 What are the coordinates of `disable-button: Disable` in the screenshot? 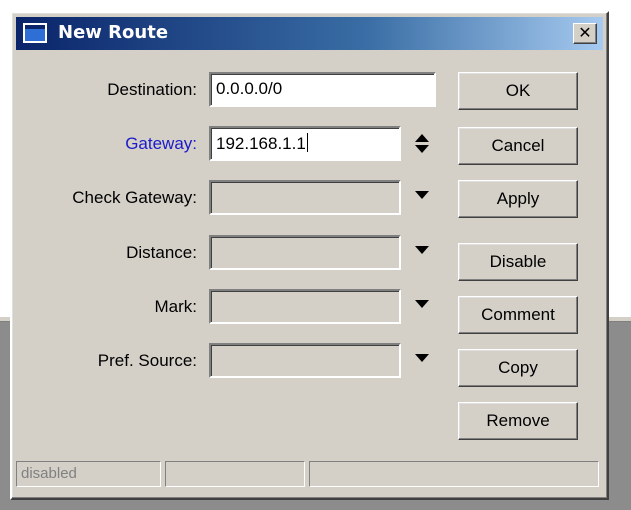 It's located at (518, 262).